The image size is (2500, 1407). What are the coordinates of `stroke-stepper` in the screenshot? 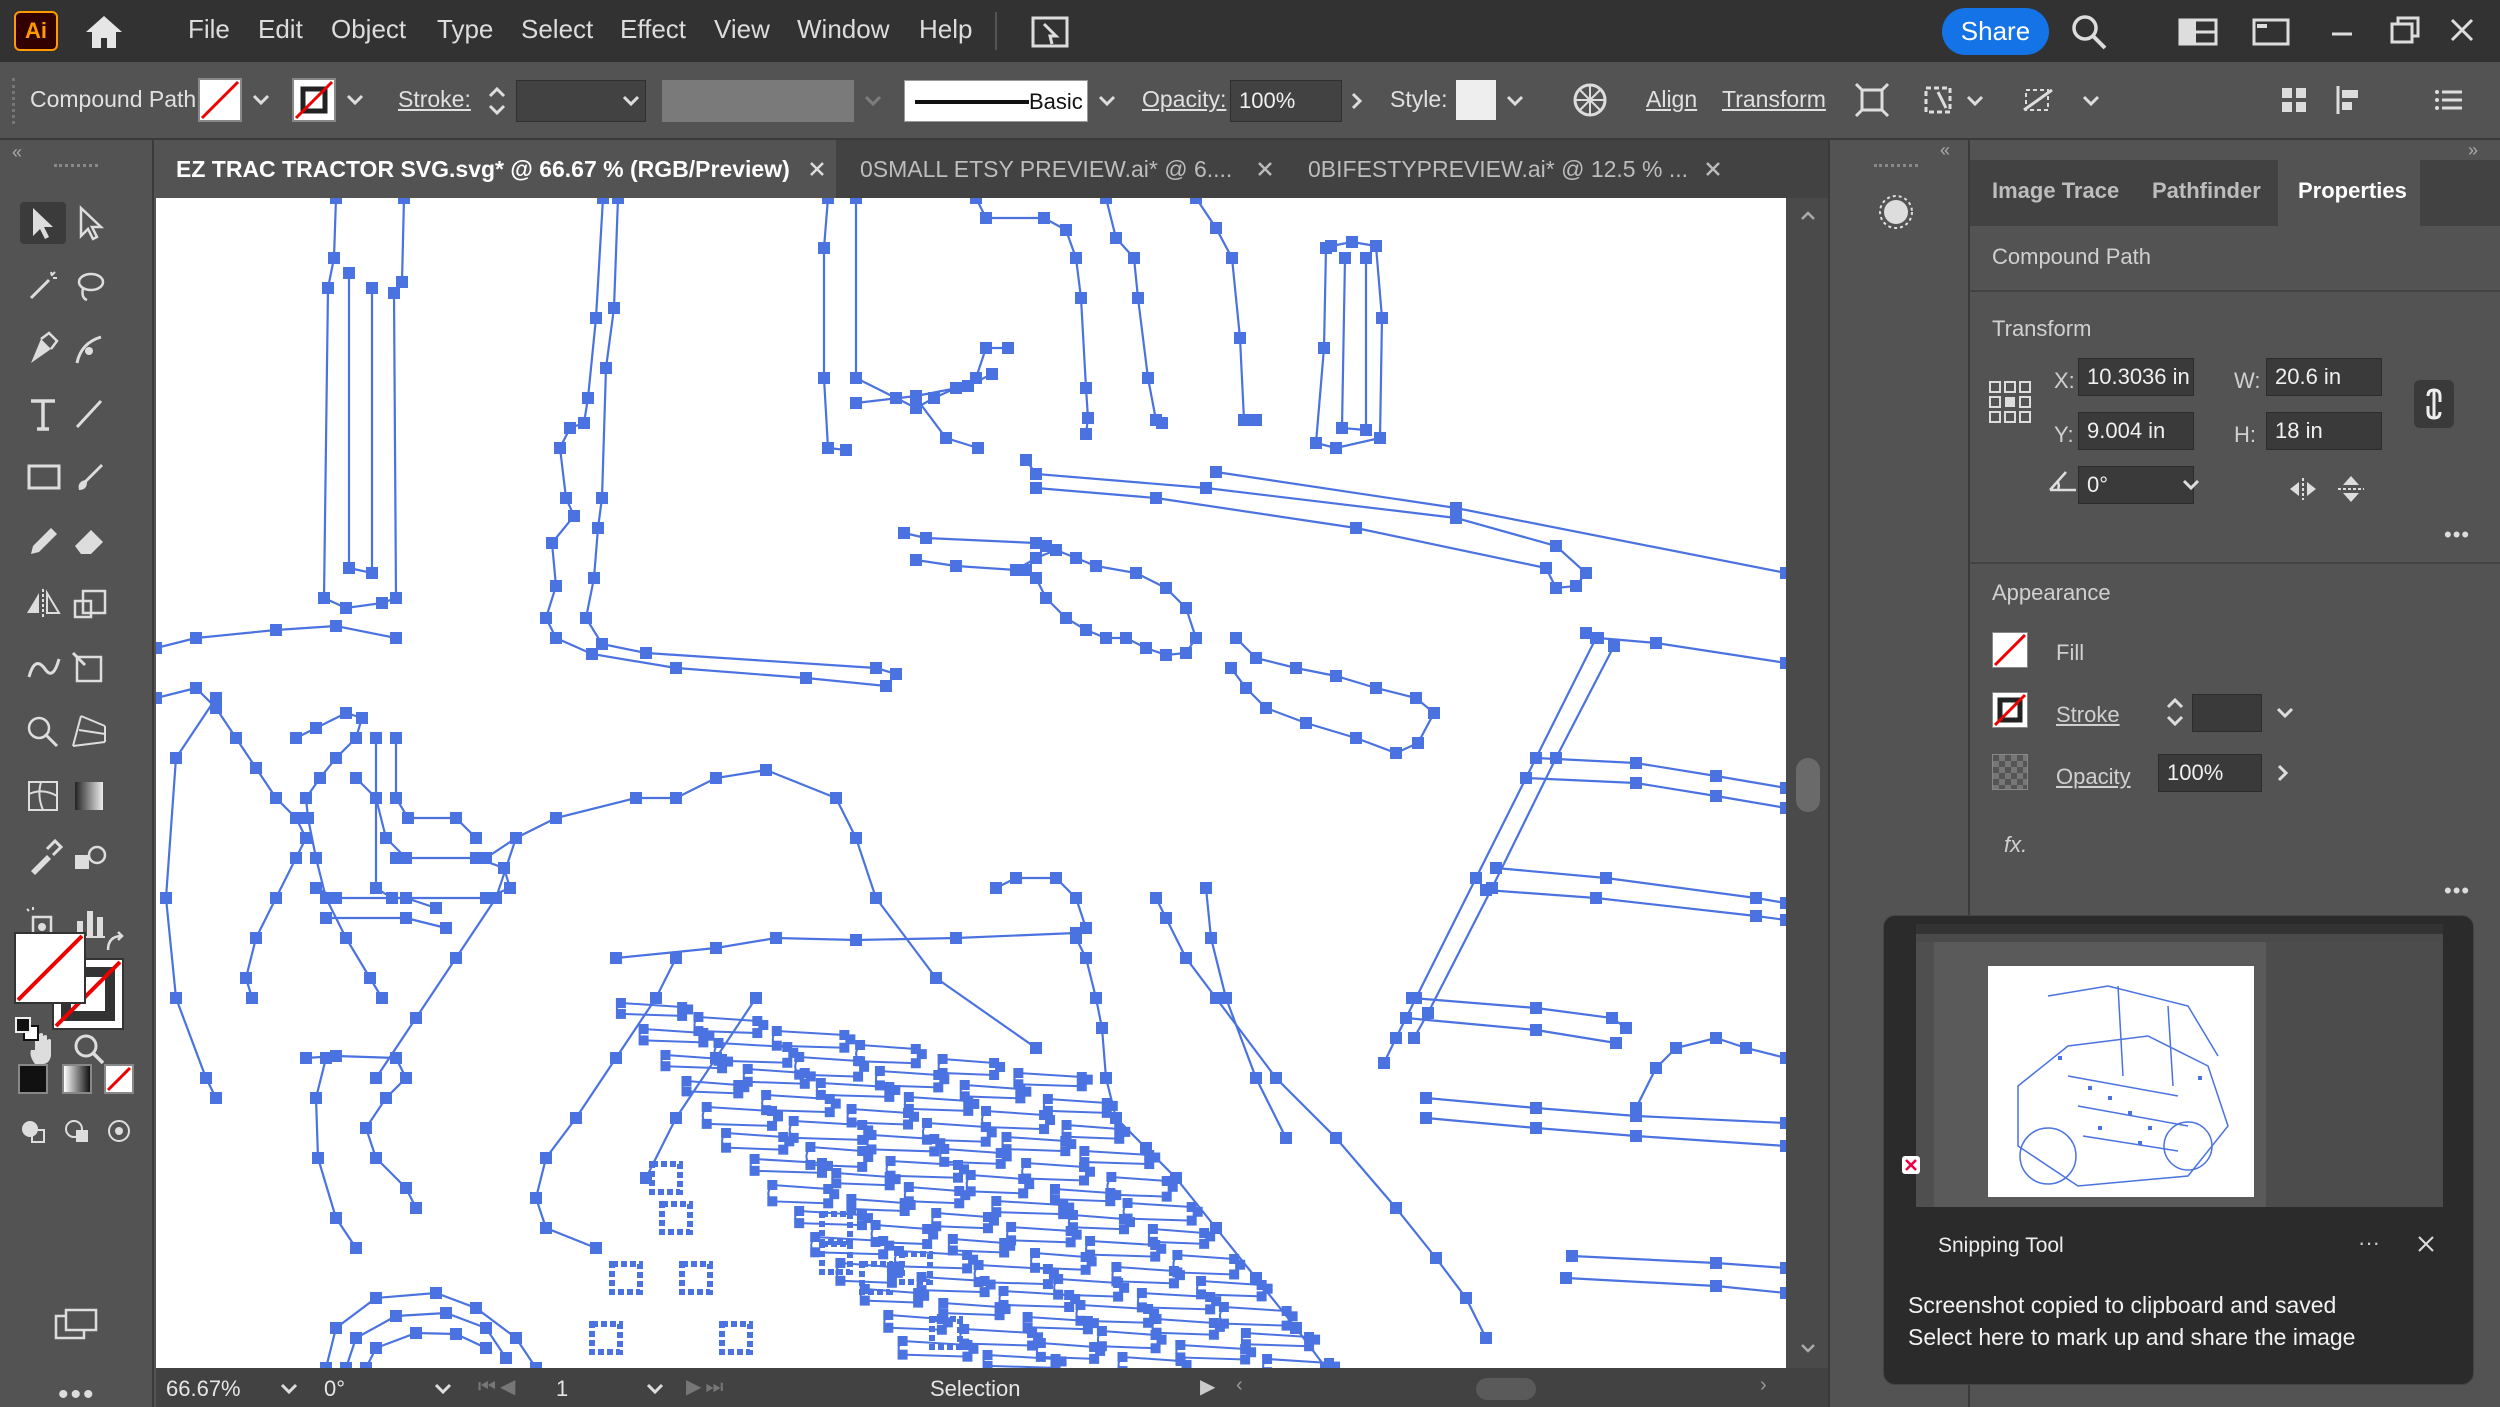 It's located at (497, 101).